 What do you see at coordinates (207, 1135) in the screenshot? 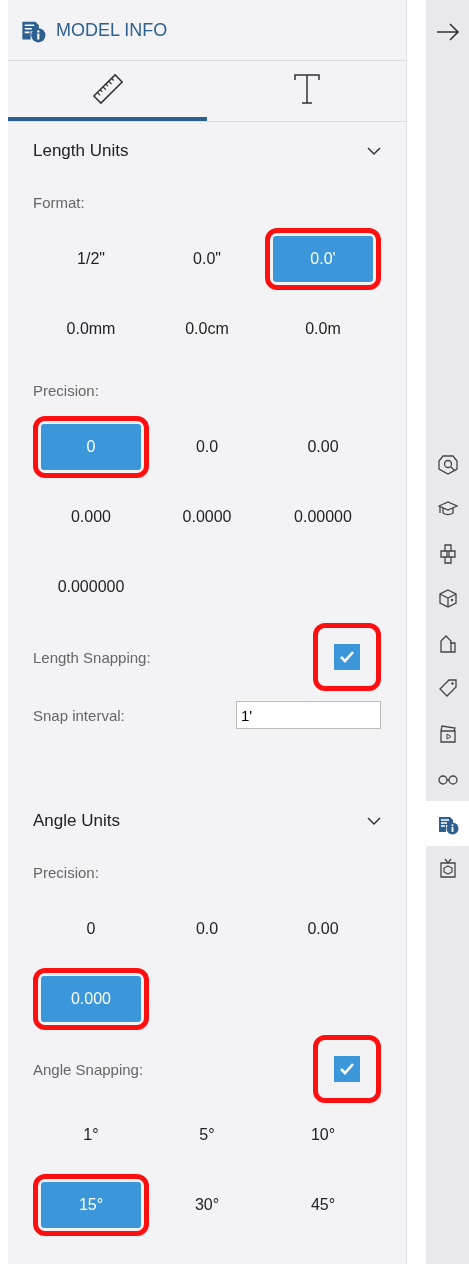
I see `option-button: 5°` at bounding box center [207, 1135].